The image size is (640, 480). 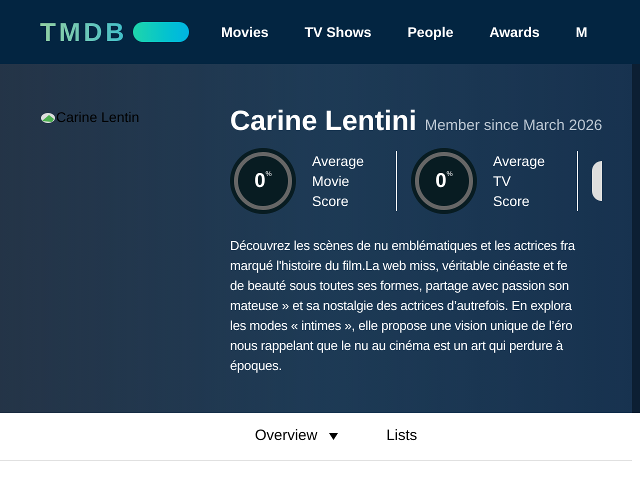 What do you see at coordinates (397, 346) in the screenshot?
I see `bio-text-line: nous rappelant que le nu au cinéma est un art qui perdure à` at bounding box center [397, 346].